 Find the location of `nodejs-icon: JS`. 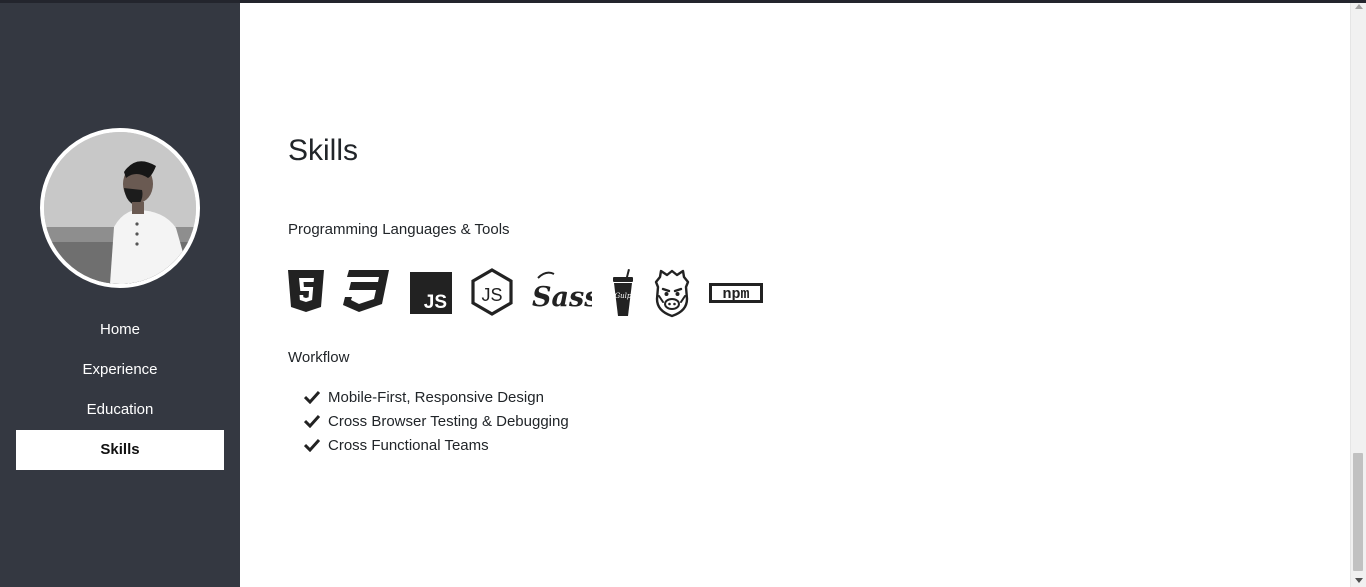

nodejs-icon: JS is located at coordinates (492, 292).